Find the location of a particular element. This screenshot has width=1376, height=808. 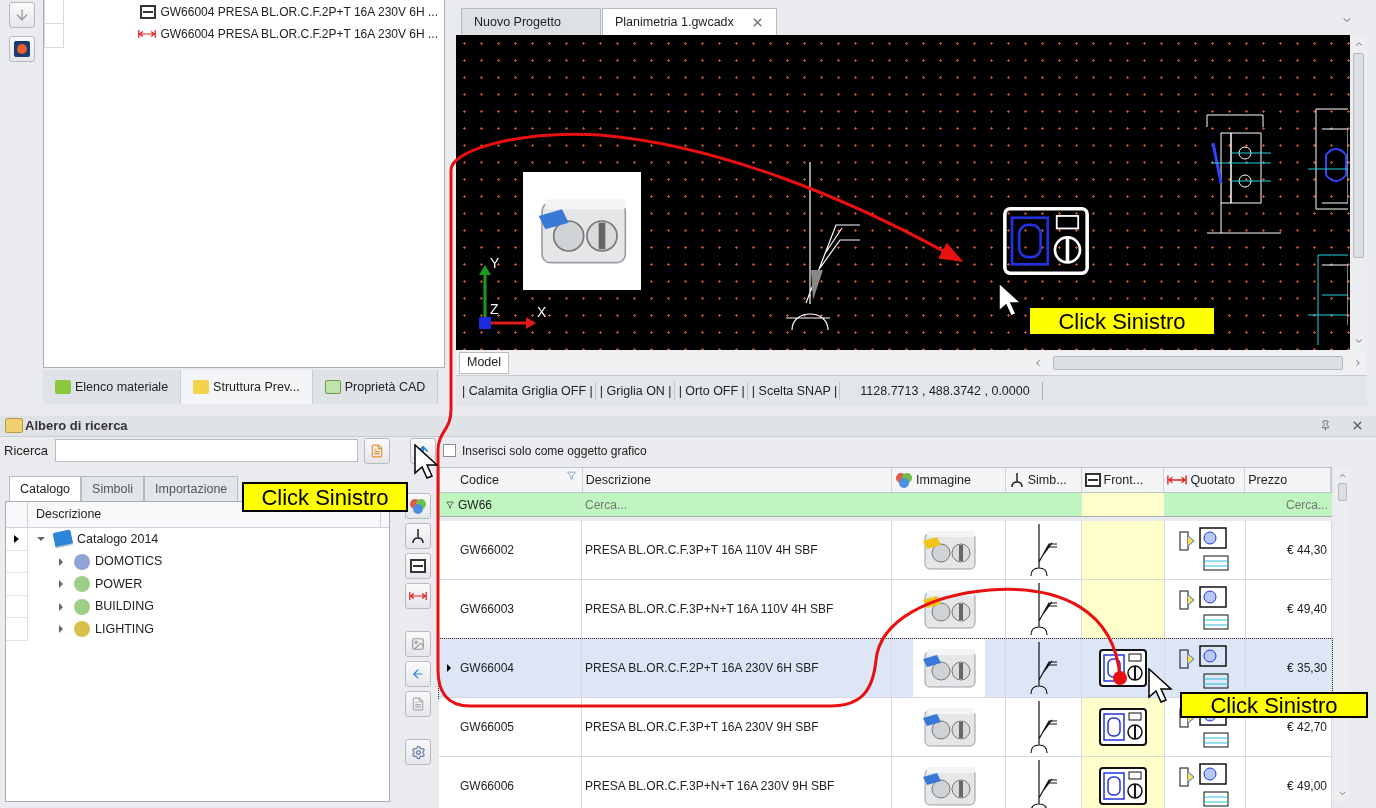

app-logo-button is located at coordinates (21, 49).